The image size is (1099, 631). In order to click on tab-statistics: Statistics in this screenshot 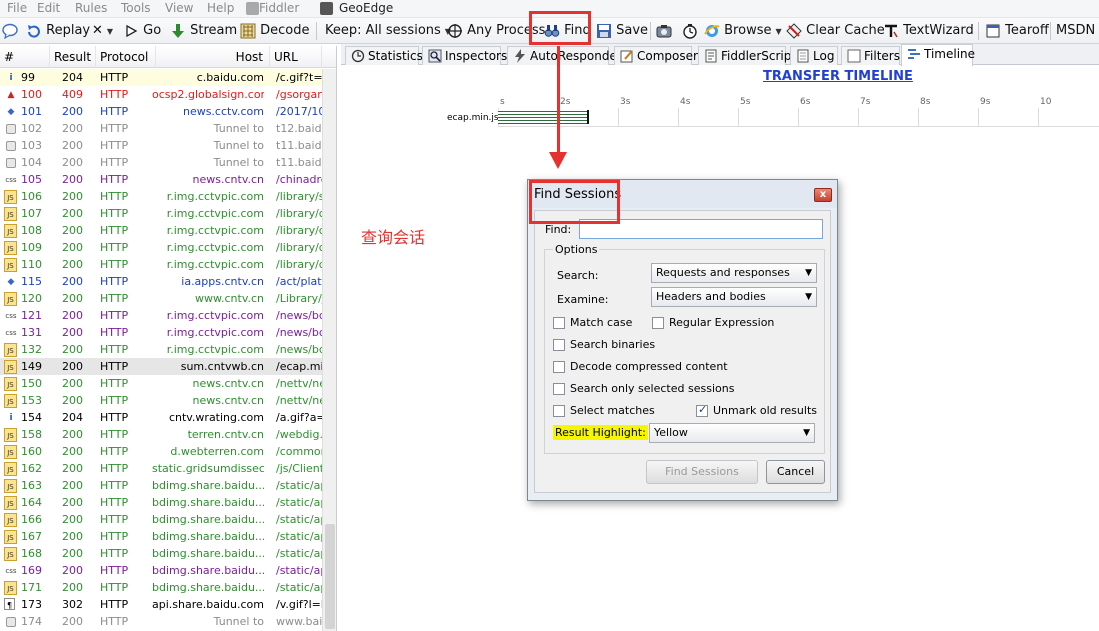, I will do `click(384, 55)`.